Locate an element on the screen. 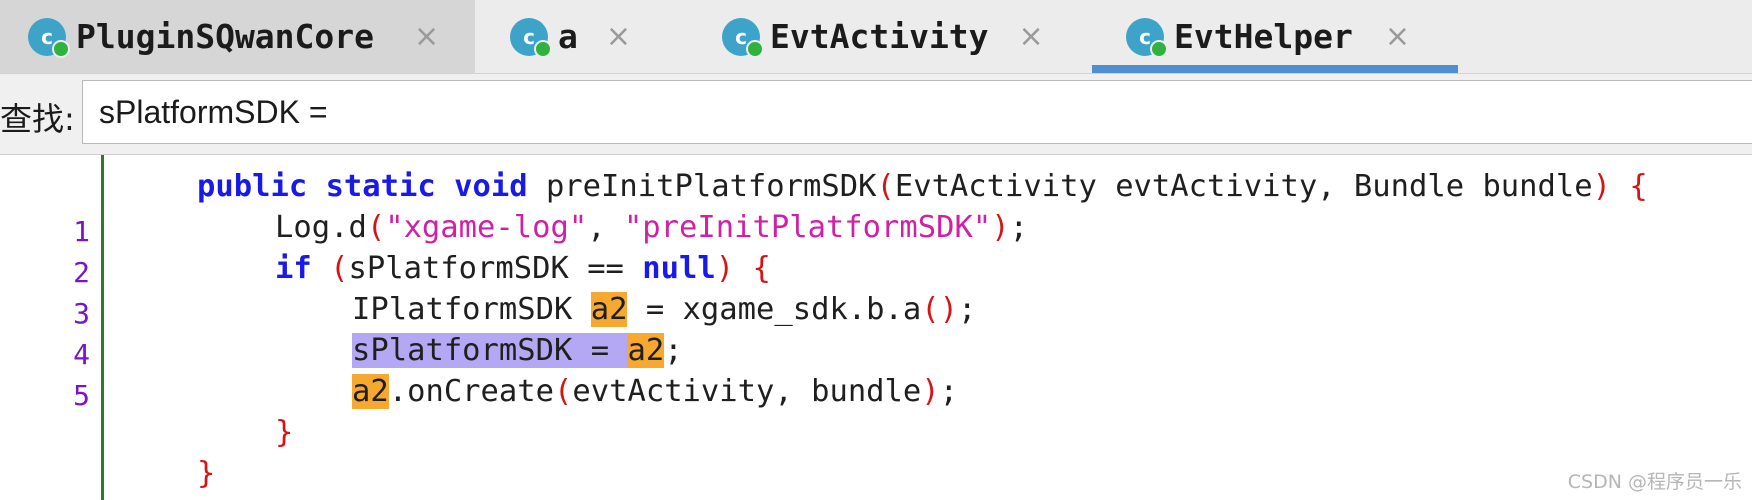 The width and height of the screenshot is (1752, 500). line-number: 3 is located at coordinates (81, 313).